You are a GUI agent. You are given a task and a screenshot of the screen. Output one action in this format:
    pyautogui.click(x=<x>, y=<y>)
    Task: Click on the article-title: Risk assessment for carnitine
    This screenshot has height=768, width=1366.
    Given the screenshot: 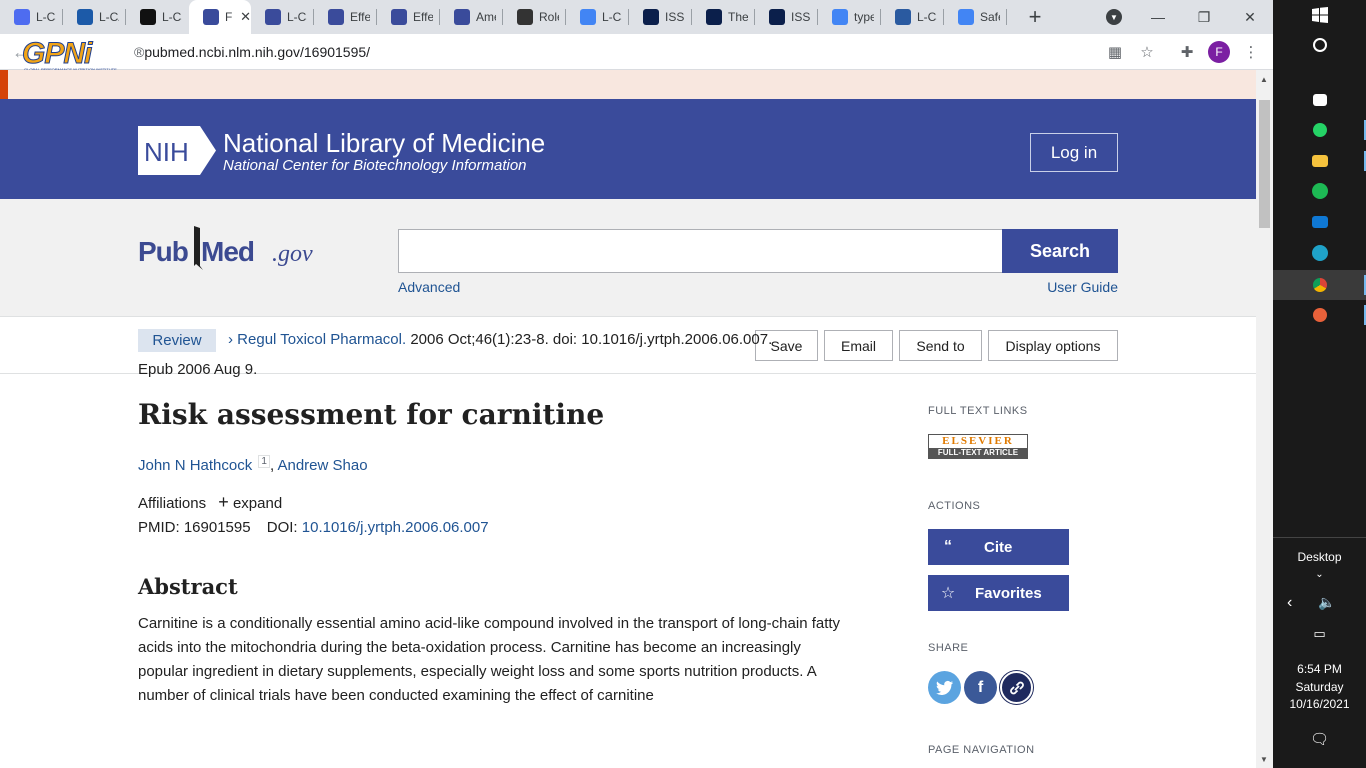 What is the action you would take?
    pyautogui.click(x=371, y=414)
    